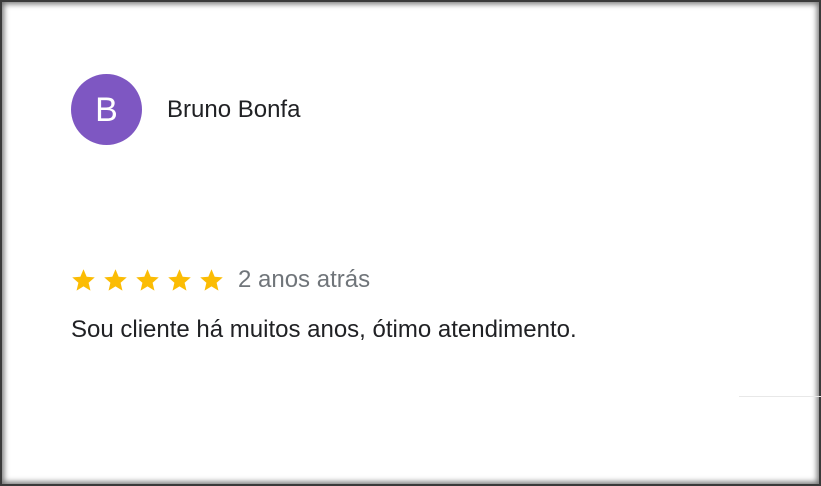 The image size is (821, 486). I want to click on review-time: 2 anos atrás, so click(304, 279).